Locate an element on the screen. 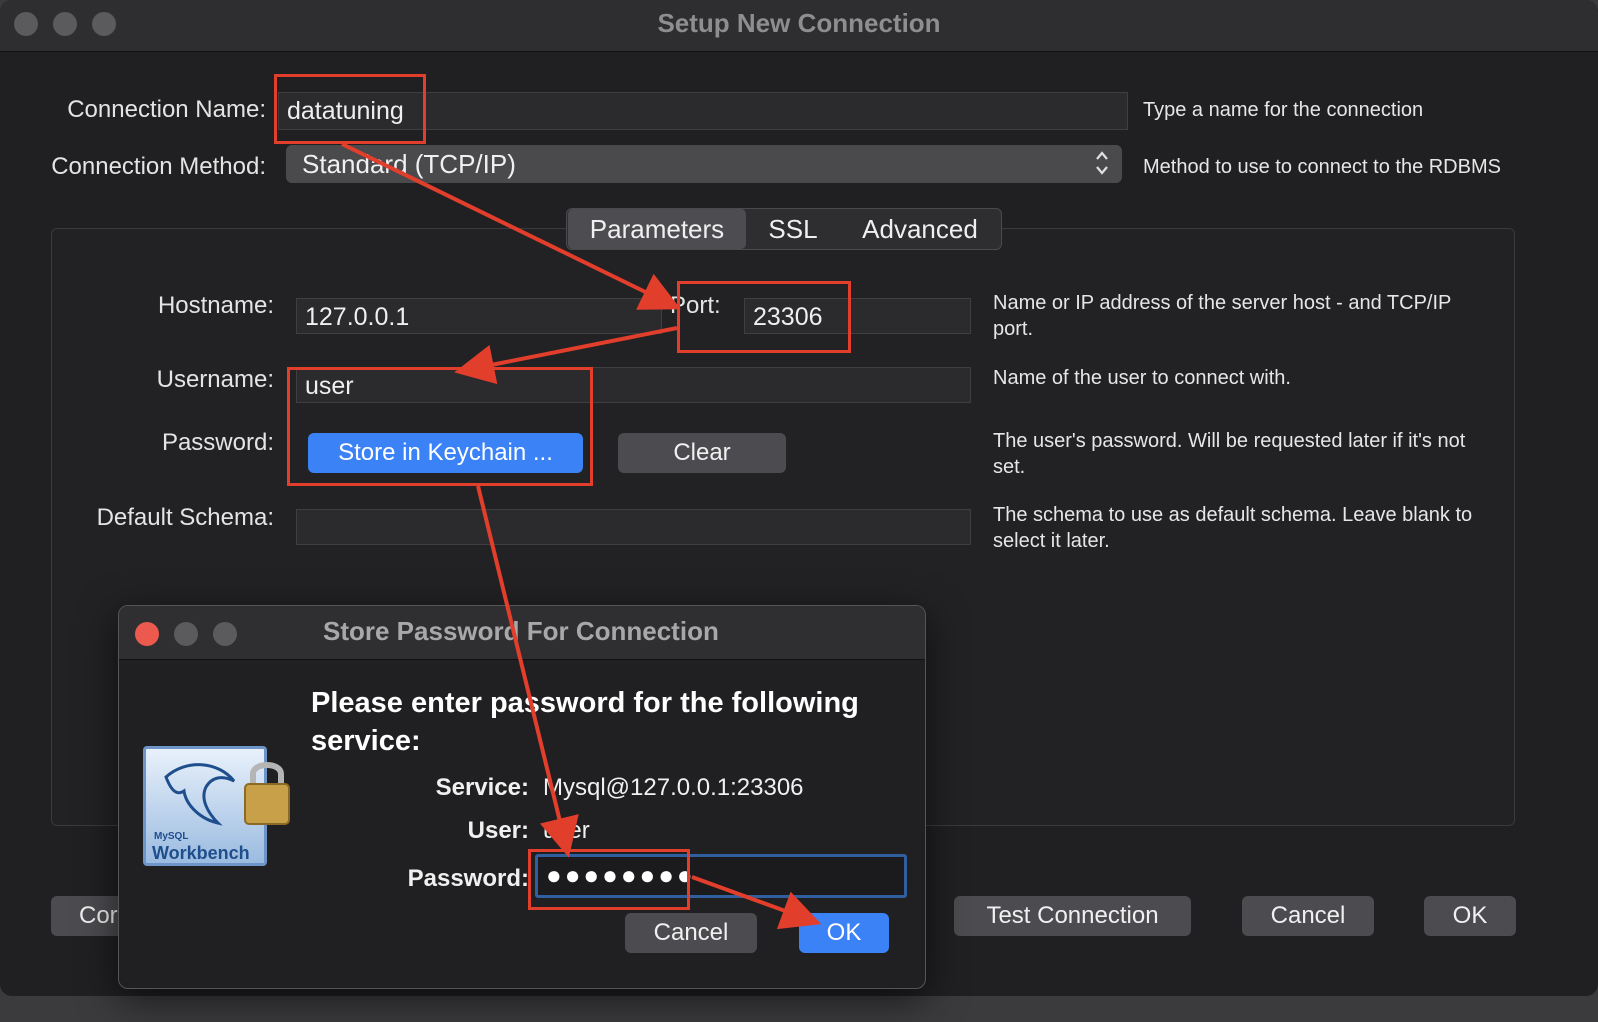 The image size is (1598, 1022). clear-password-button: Clear is located at coordinates (702, 453).